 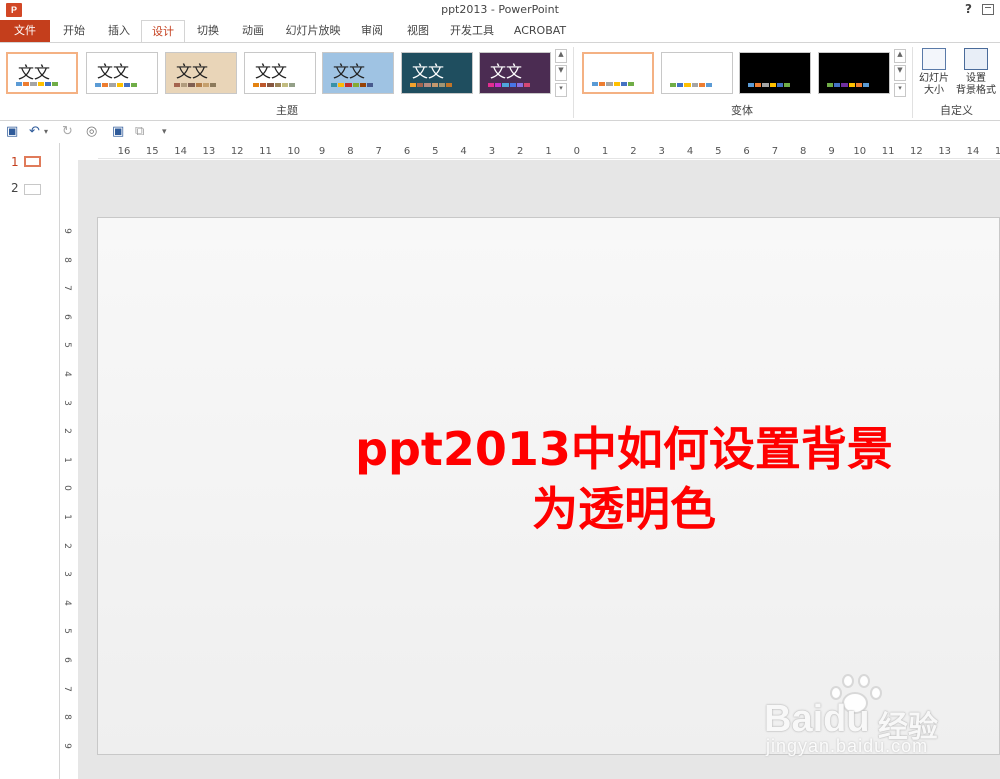 I want to click on window-title: ppt2013 - PowerPoint, so click(x=500, y=9).